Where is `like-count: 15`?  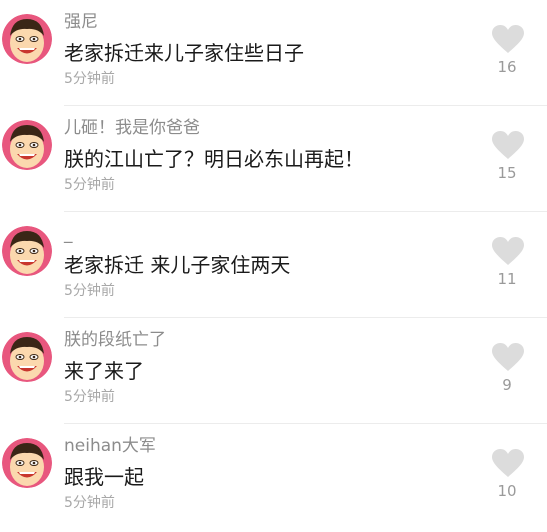 like-count: 15 is located at coordinates (507, 173).